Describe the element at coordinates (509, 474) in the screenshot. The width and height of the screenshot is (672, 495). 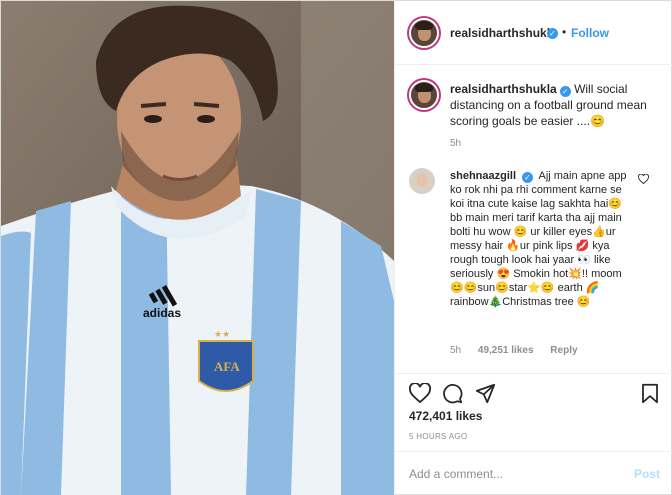
I see `add-comment-input` at that location.